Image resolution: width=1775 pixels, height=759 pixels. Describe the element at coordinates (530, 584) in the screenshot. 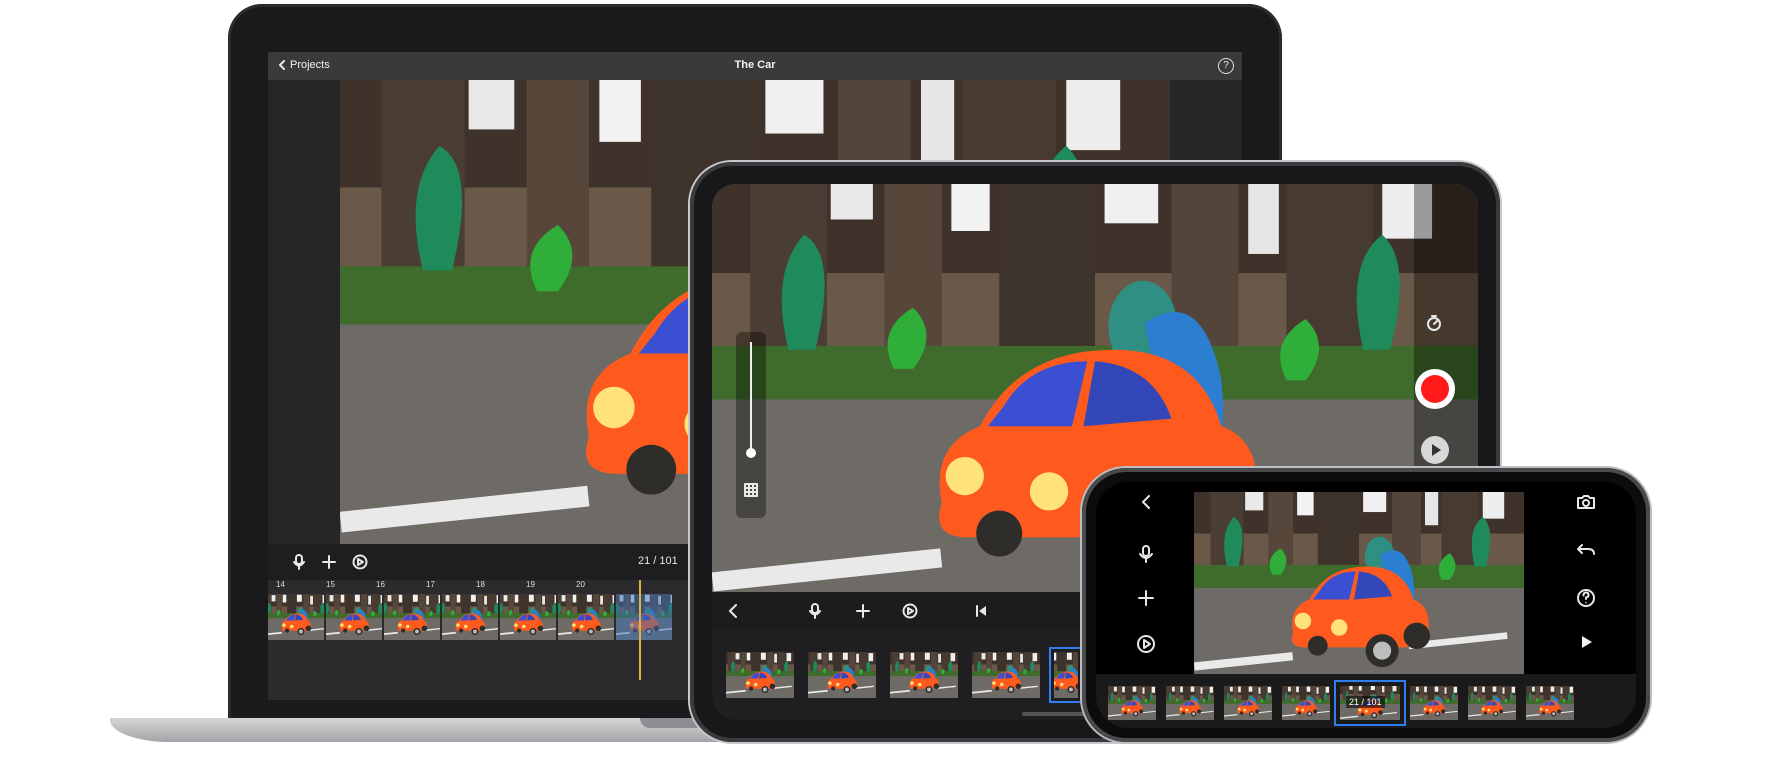

I see `ruler-tick: 19` at that location.